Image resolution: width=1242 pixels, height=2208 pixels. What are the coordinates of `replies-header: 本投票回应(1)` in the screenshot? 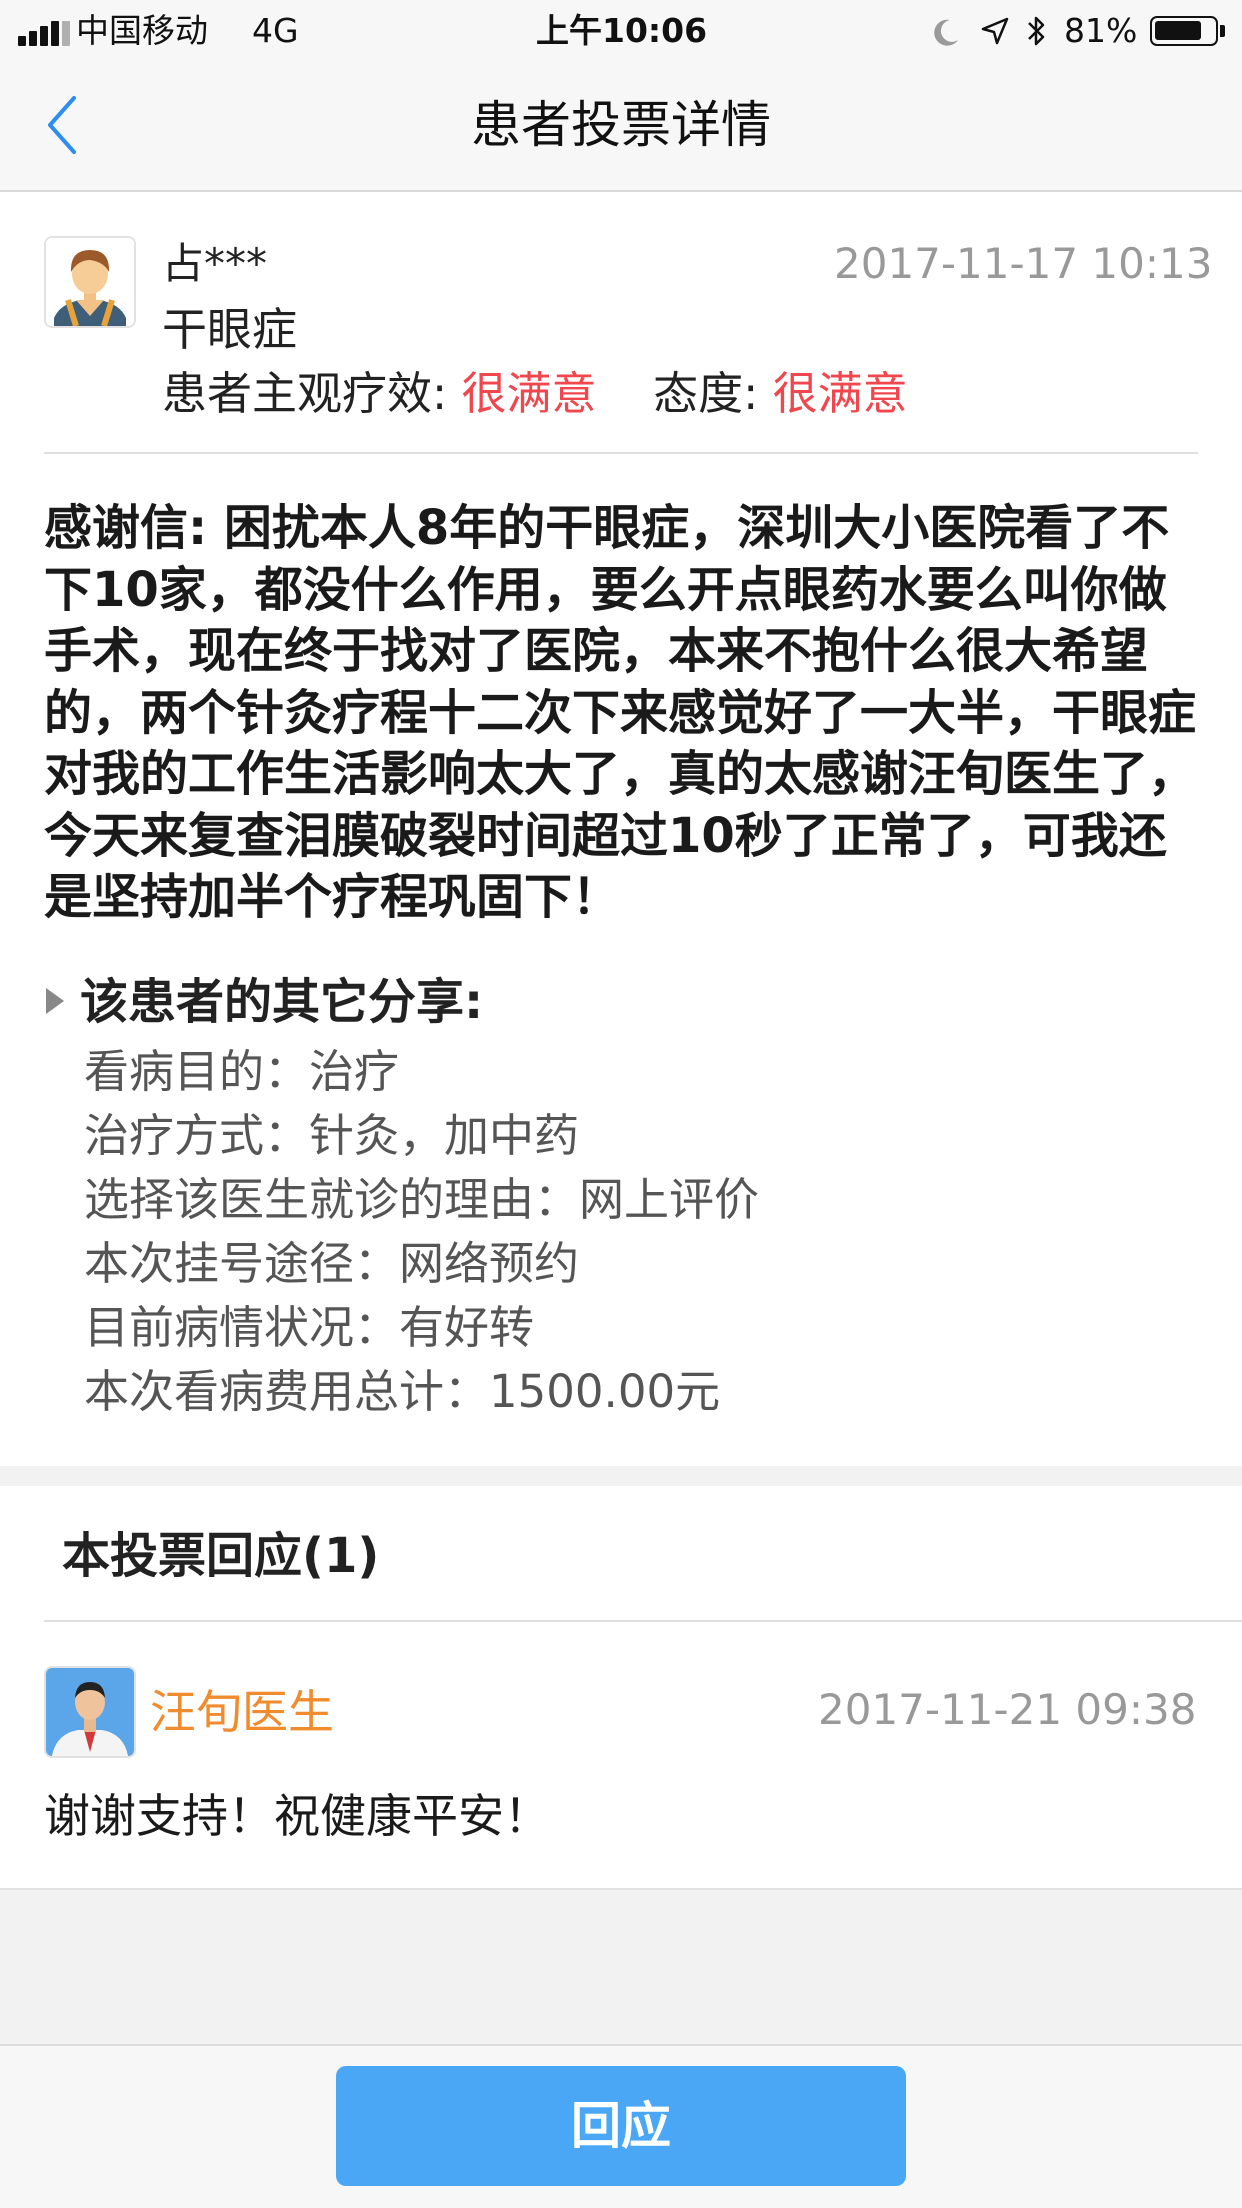 It's located at (221, 1556).